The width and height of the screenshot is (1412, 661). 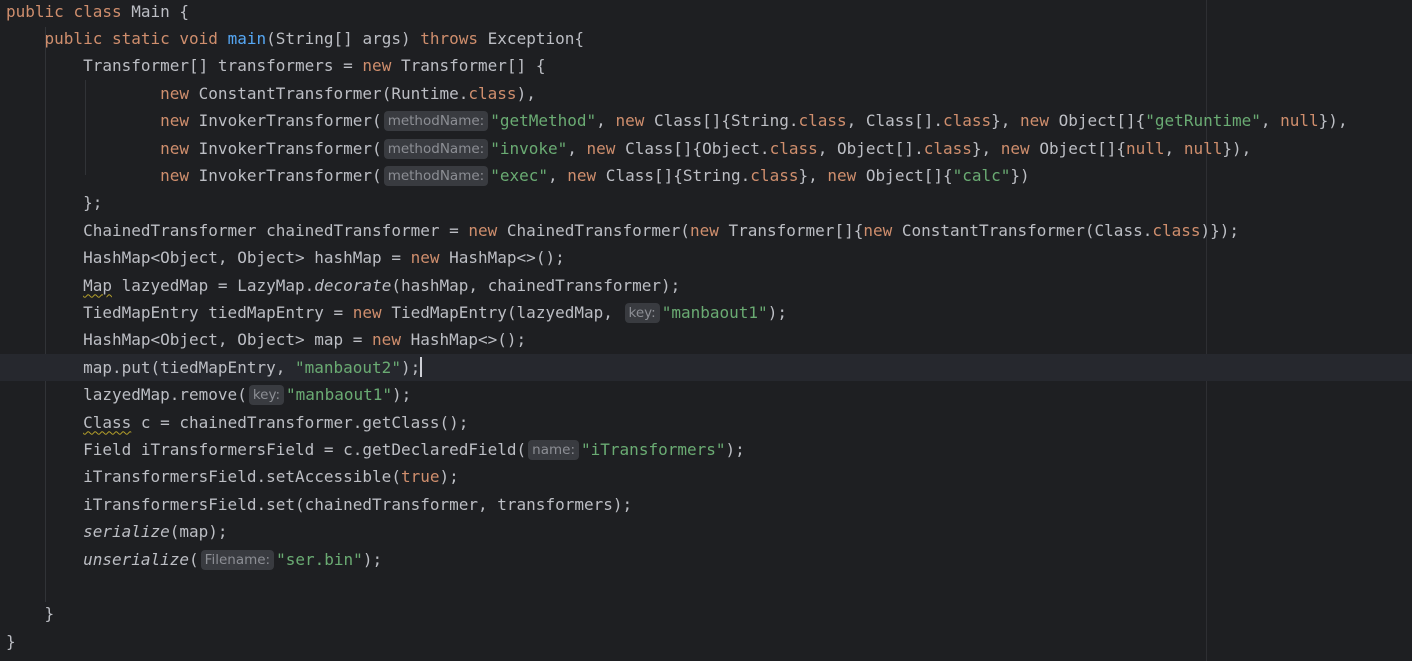 What do you see at coordinates (234, 422) in the screenshot?
I see `code-line: Class c = chainedTransformer.getClass();` at bounding box center [234, 422].